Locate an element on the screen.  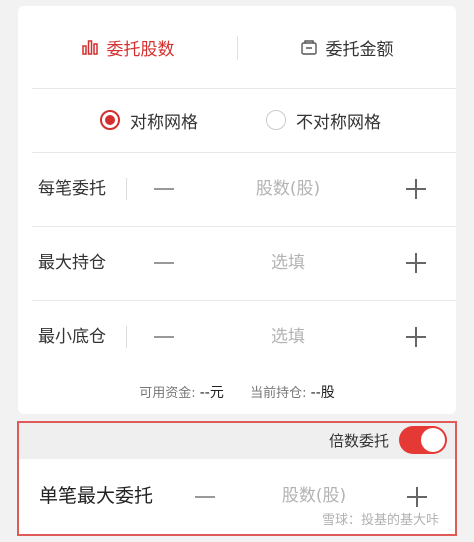
multiple-order-header: 倍数委托 is located at coordinates (237, 441).